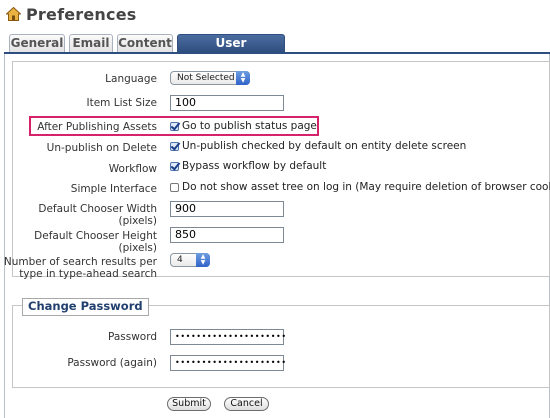  I want to click on after-publishing-label: After Publishing Assets, so click(97, 127).